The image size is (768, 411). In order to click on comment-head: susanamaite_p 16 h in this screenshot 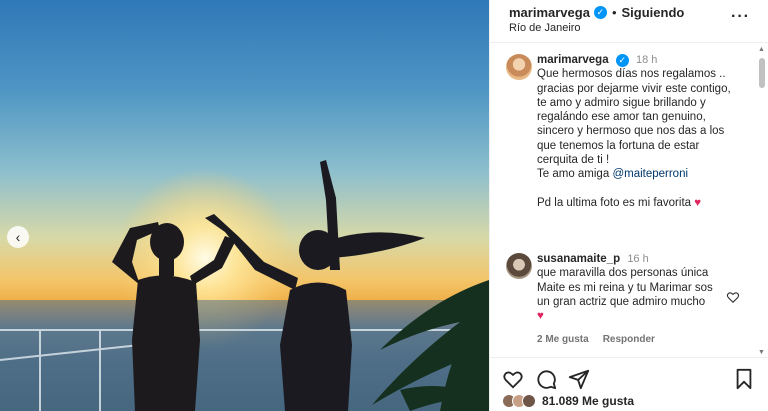, I will do `click(632, 259)`.